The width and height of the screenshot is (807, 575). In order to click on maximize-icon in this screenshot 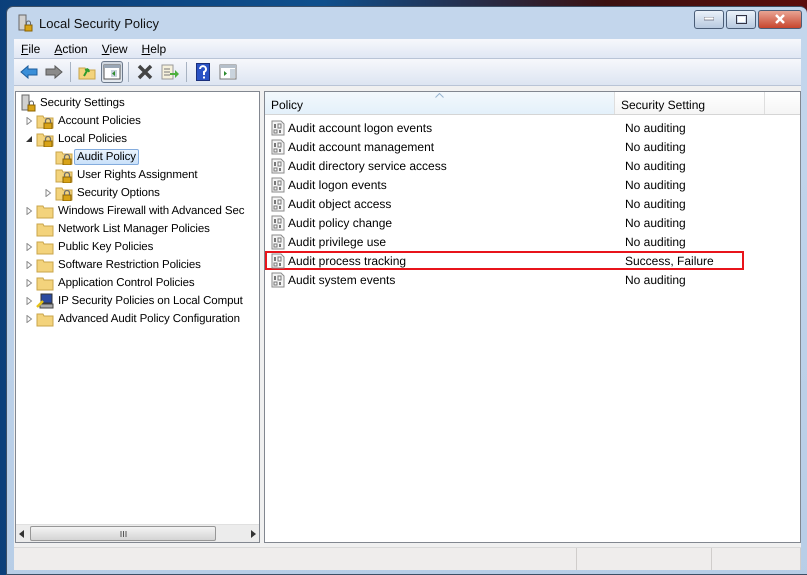, I will do `click(741, 19)`.